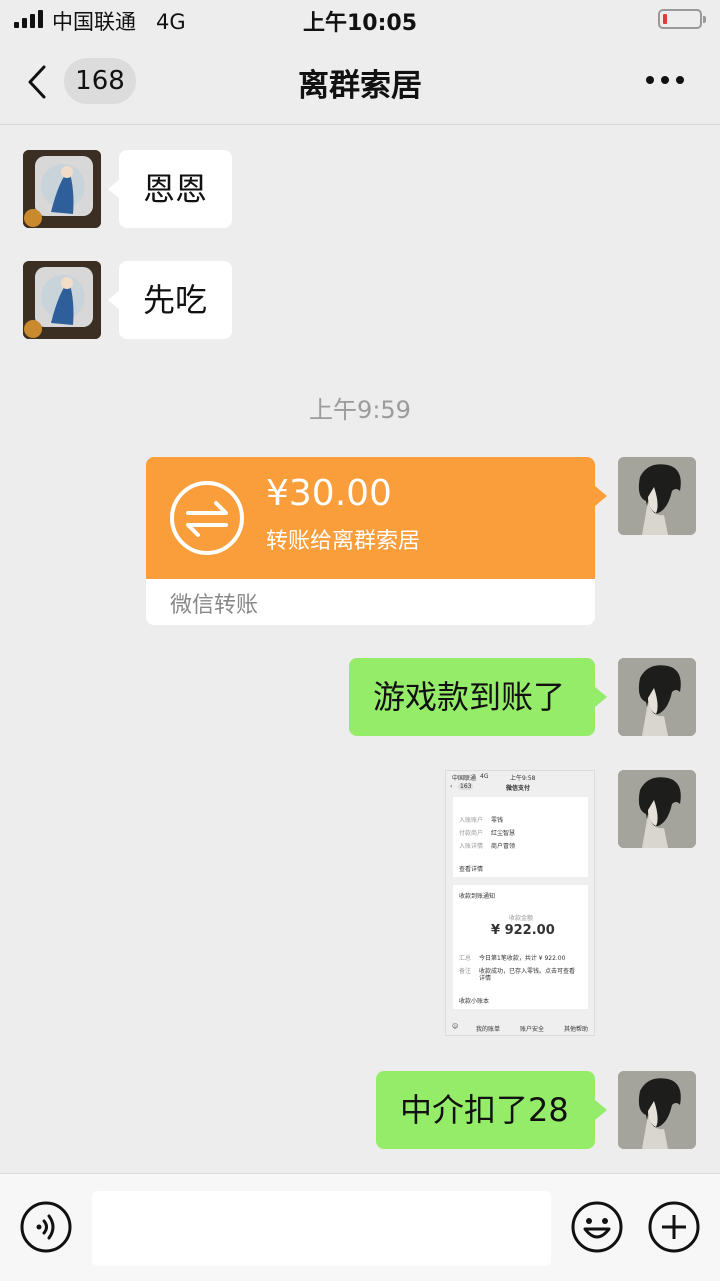 The height and width of the screenshot is (1281, 720). What do you see at coordinates (520, 837) in the screenshot?
I see `thumb-info-panel: 入账账户 零钱 付款商户 红尘智慧 入账详情 商户冒领 查看详情` at bounding box center [520, 837].